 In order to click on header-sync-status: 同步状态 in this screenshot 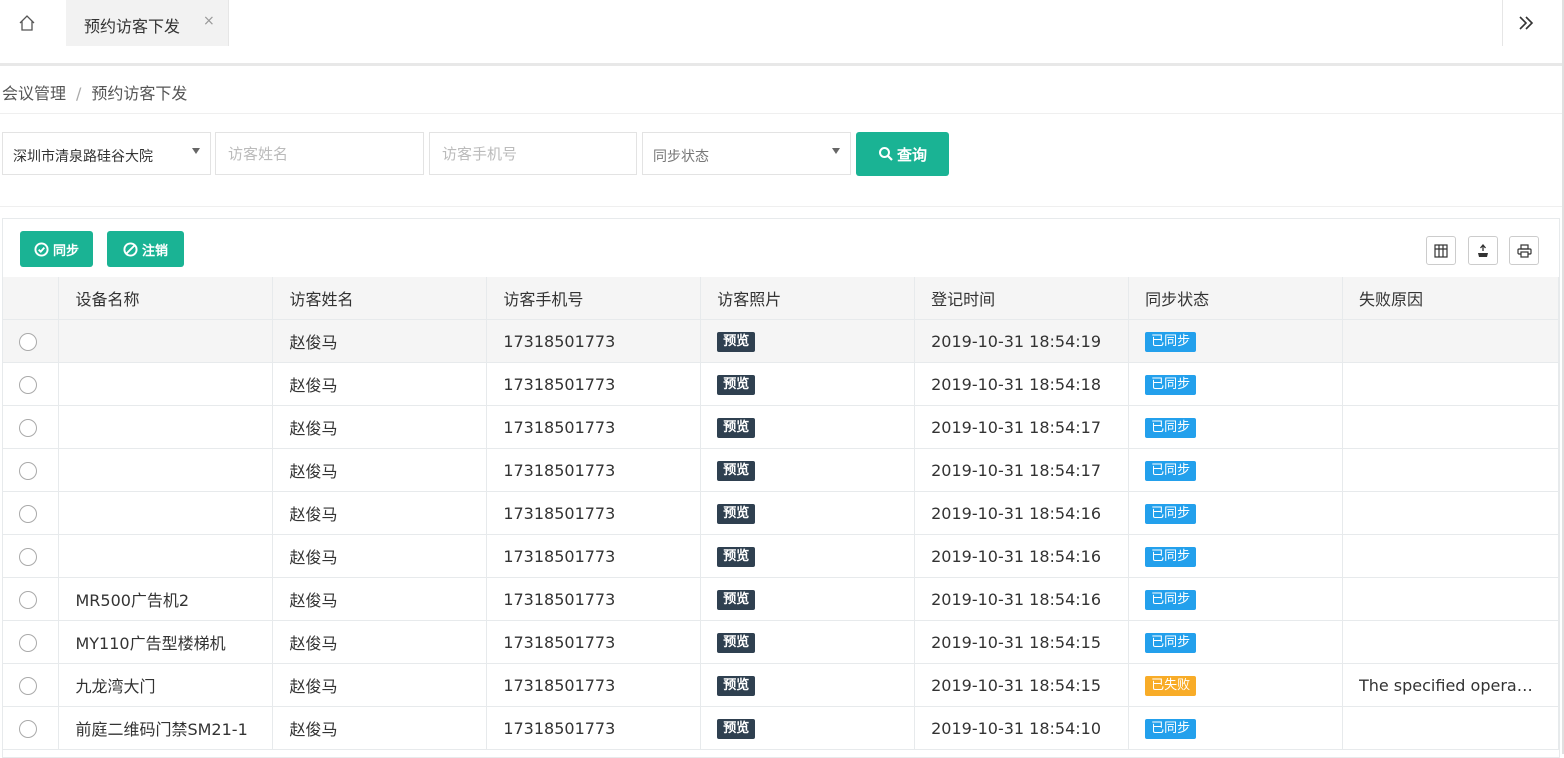, I will do `click(1235, 298)`.